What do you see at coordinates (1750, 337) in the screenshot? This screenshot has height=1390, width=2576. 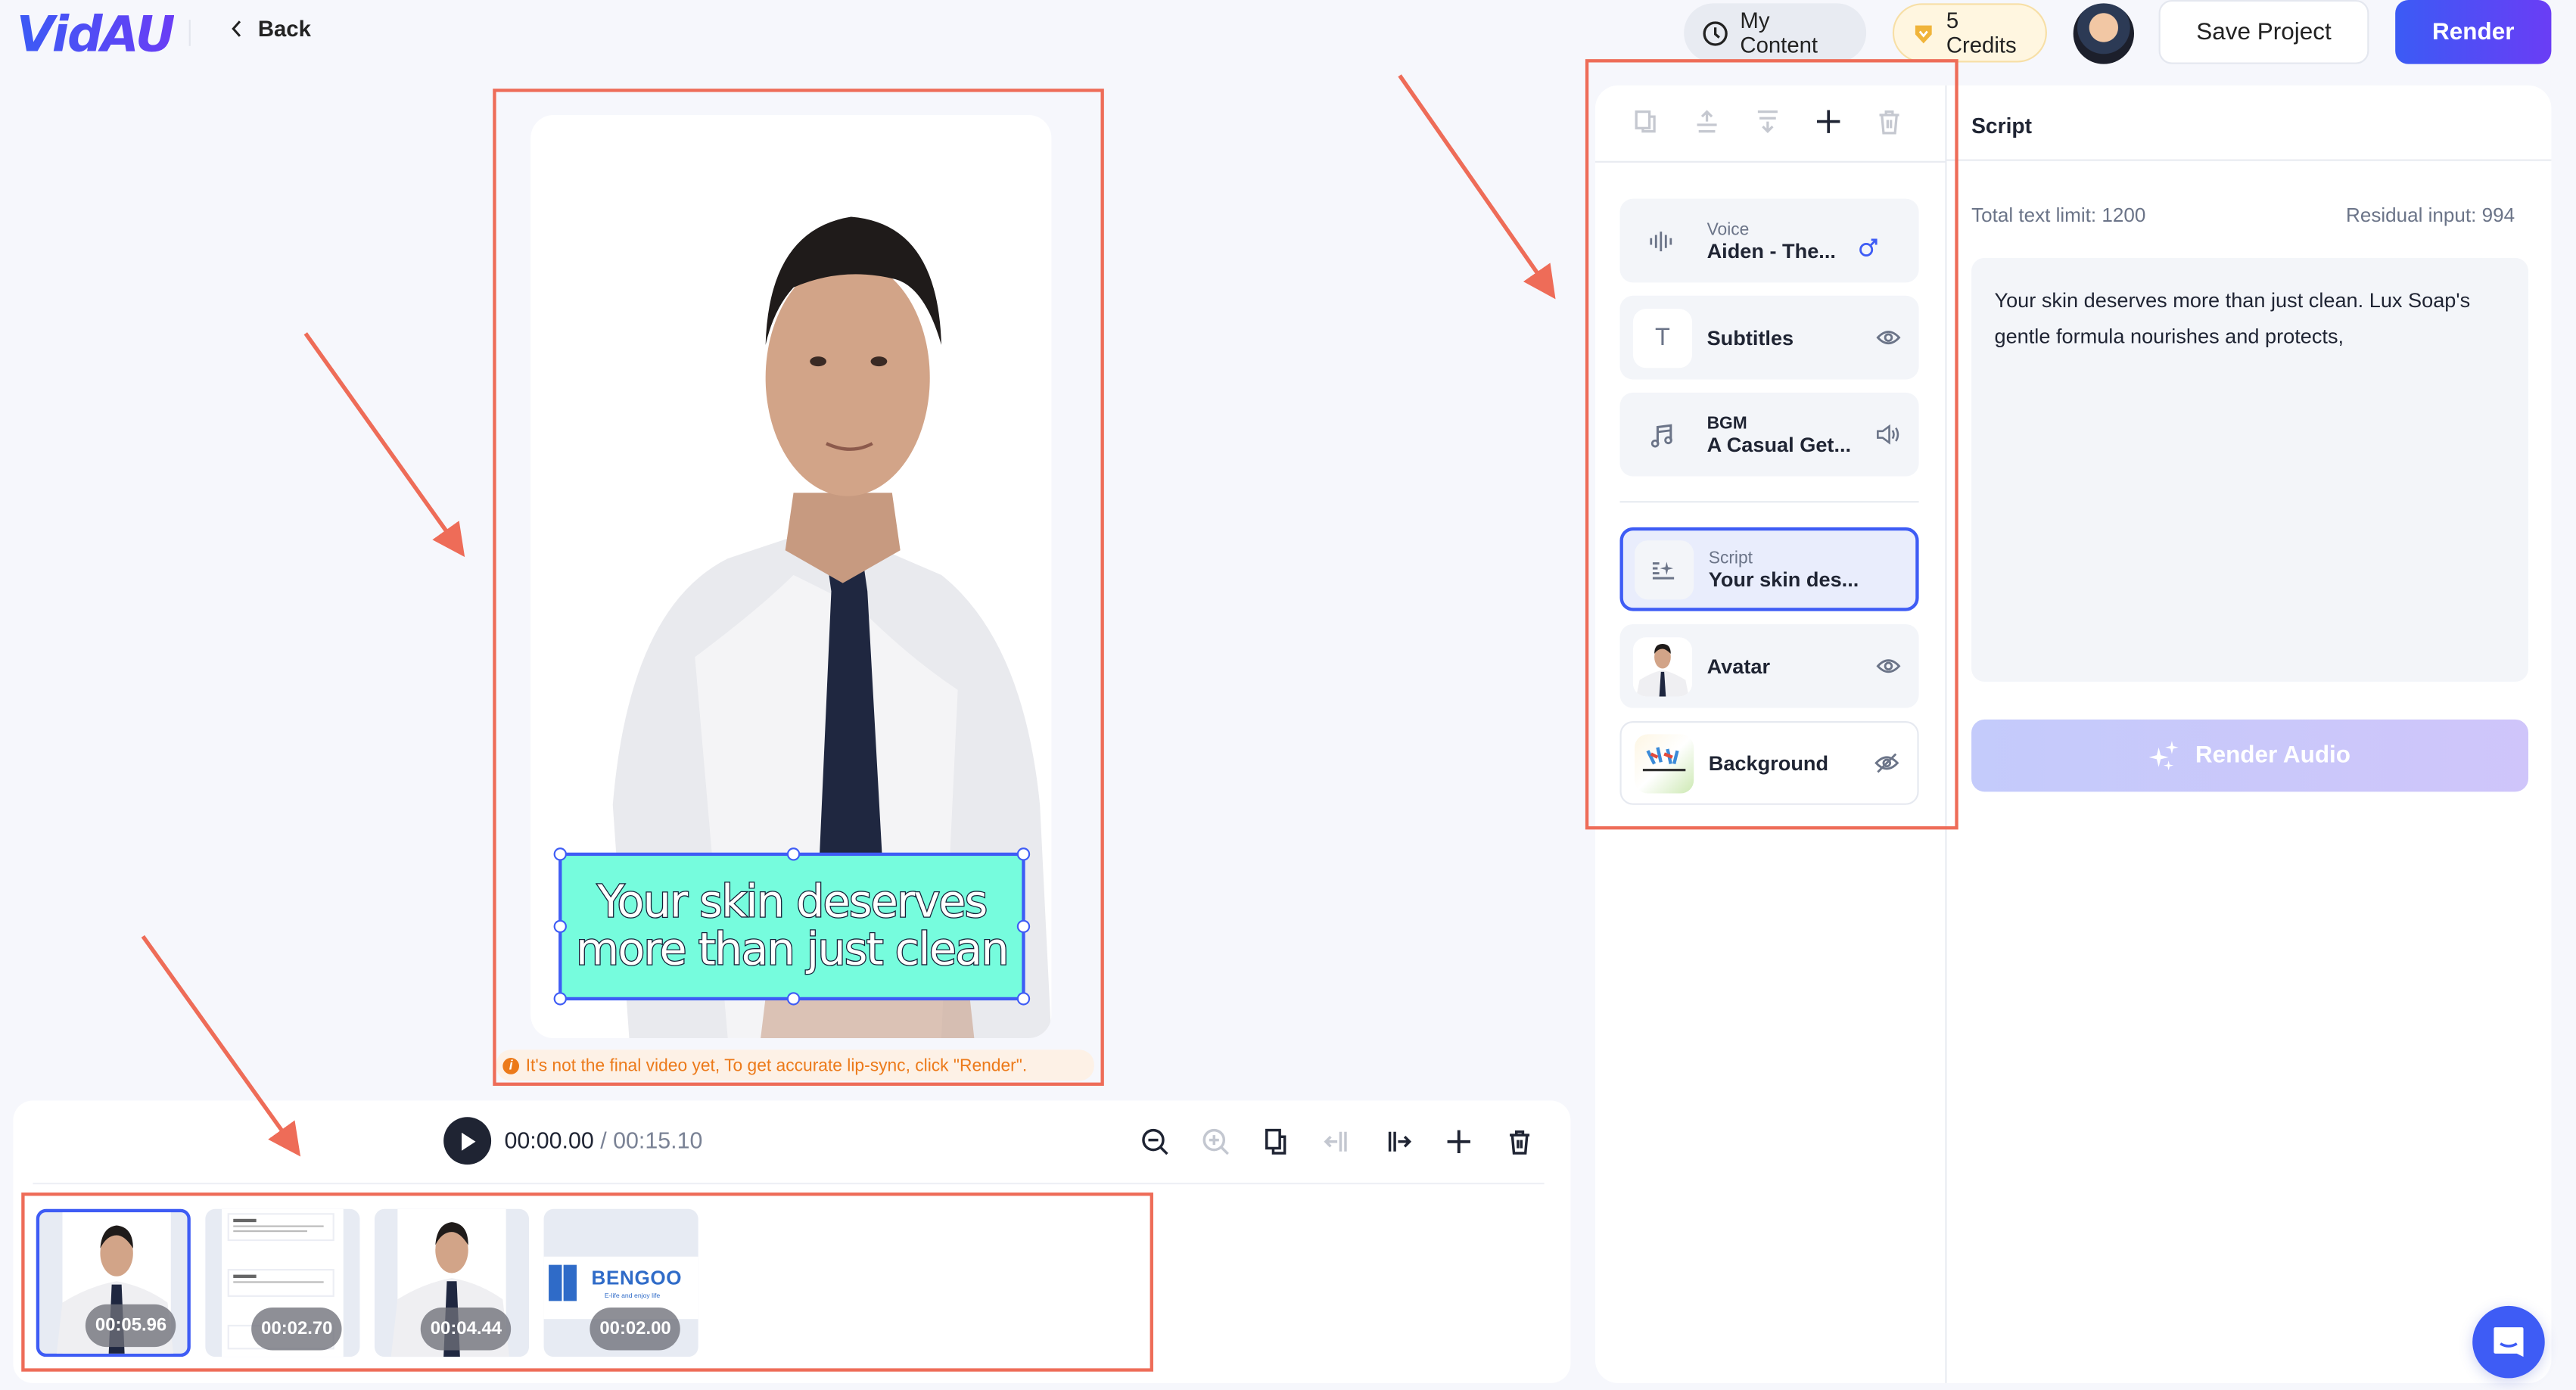 I see `layer-name: Subtitles` at bounding box center [1750, 337].